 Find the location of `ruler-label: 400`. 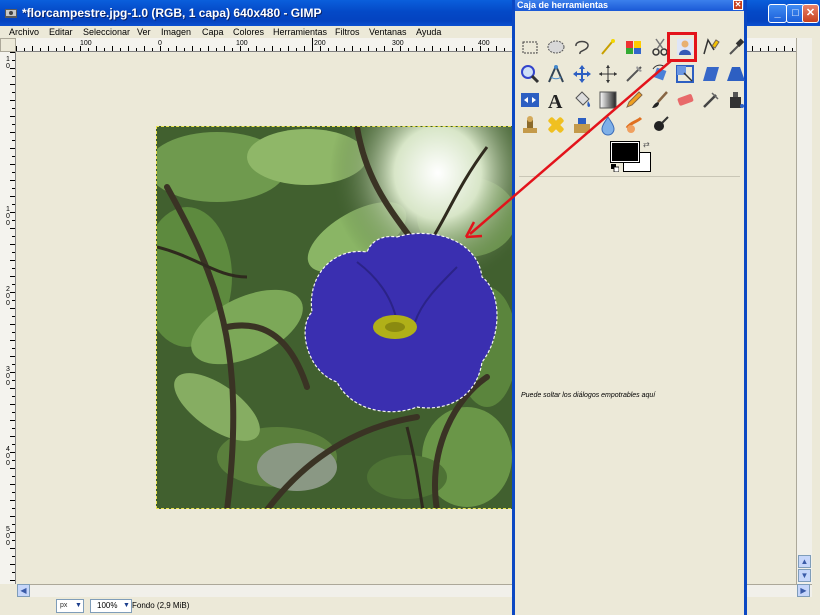

ruler-label: 400 is located at coordinates (484, 43).